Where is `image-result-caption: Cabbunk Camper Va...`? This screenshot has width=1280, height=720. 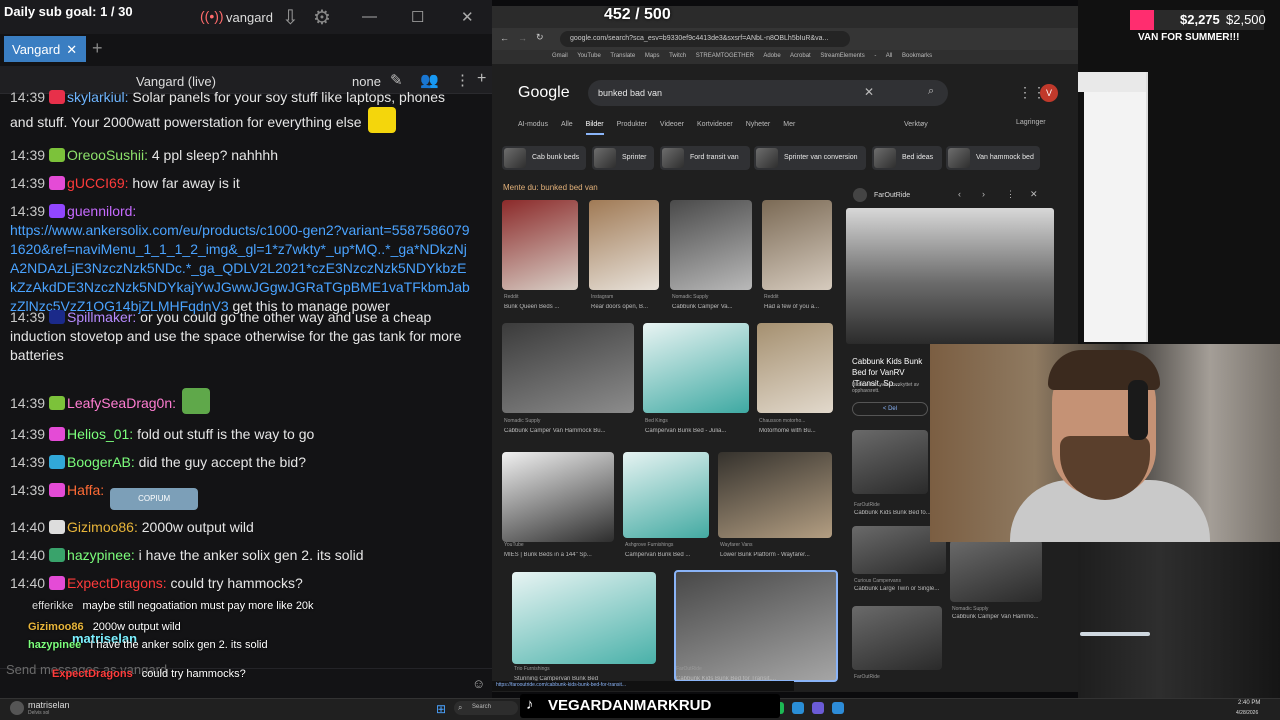 image-result-caption: Cabbunk Camper Va... is located at coordinates (717, 307).